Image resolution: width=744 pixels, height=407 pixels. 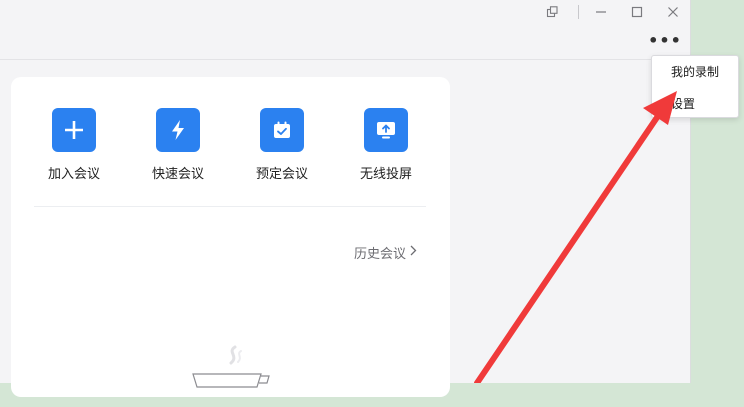 I want to click on more-options-button: •••, so click(x=664, y=40).